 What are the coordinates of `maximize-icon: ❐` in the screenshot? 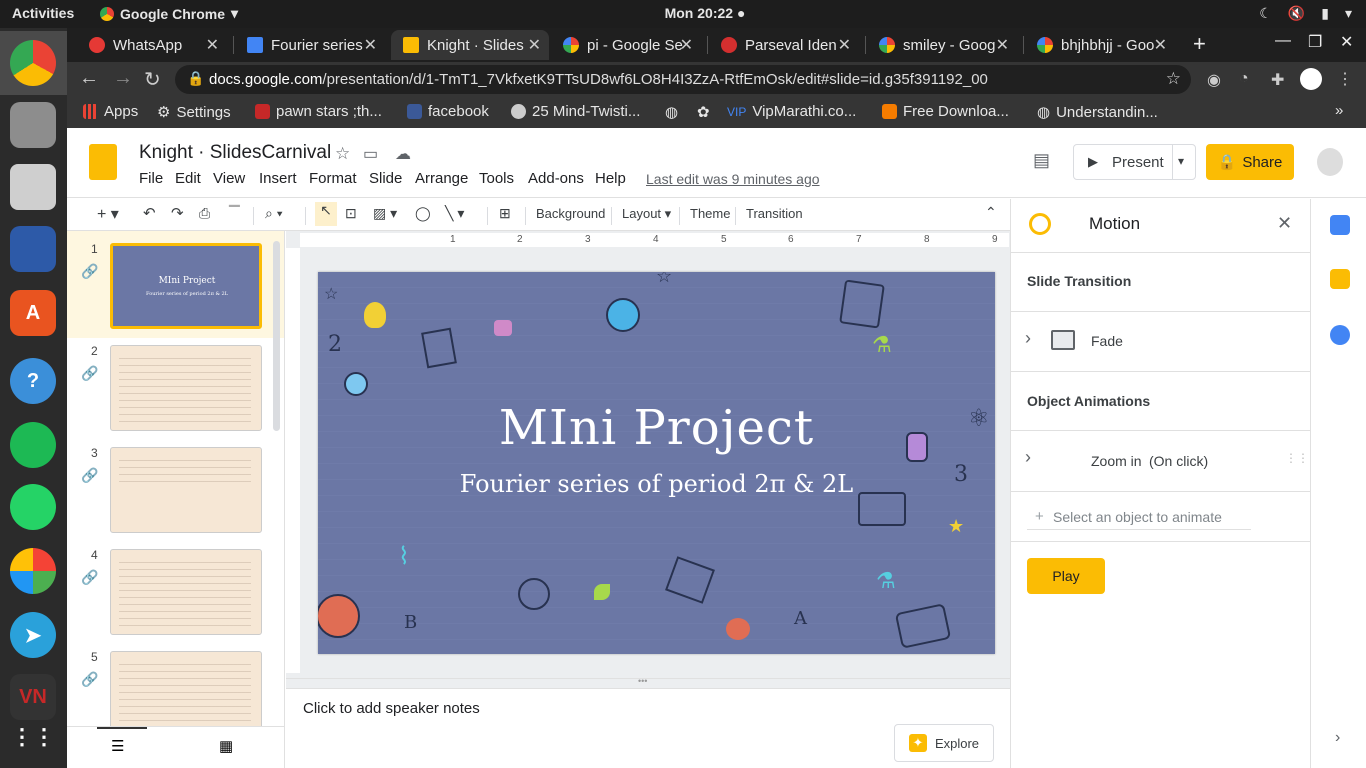 It's located at (1315, 42).